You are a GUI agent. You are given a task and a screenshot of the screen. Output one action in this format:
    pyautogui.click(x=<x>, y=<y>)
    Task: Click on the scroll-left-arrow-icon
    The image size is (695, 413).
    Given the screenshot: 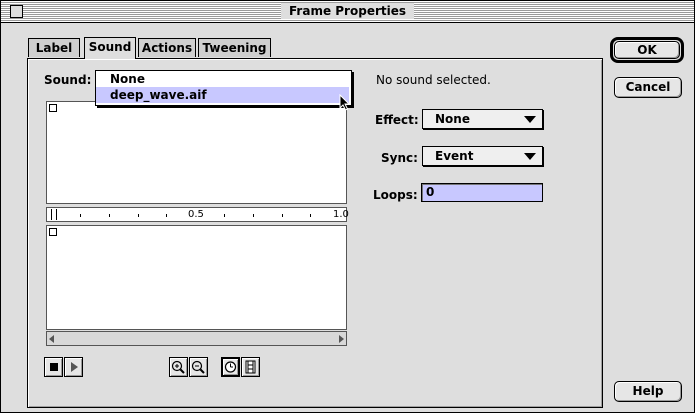 What is the action you would take?
    pyautogui.click(x=51, y=339)
    